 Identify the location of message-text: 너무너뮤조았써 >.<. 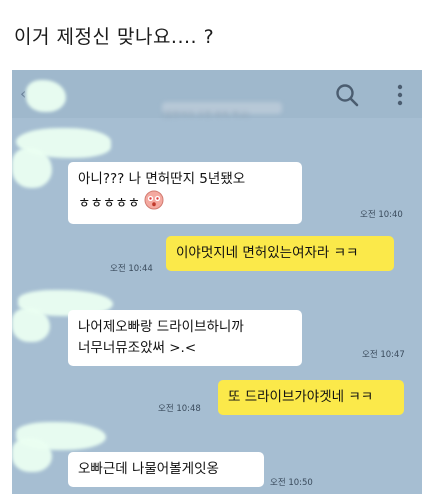
(137, 348).